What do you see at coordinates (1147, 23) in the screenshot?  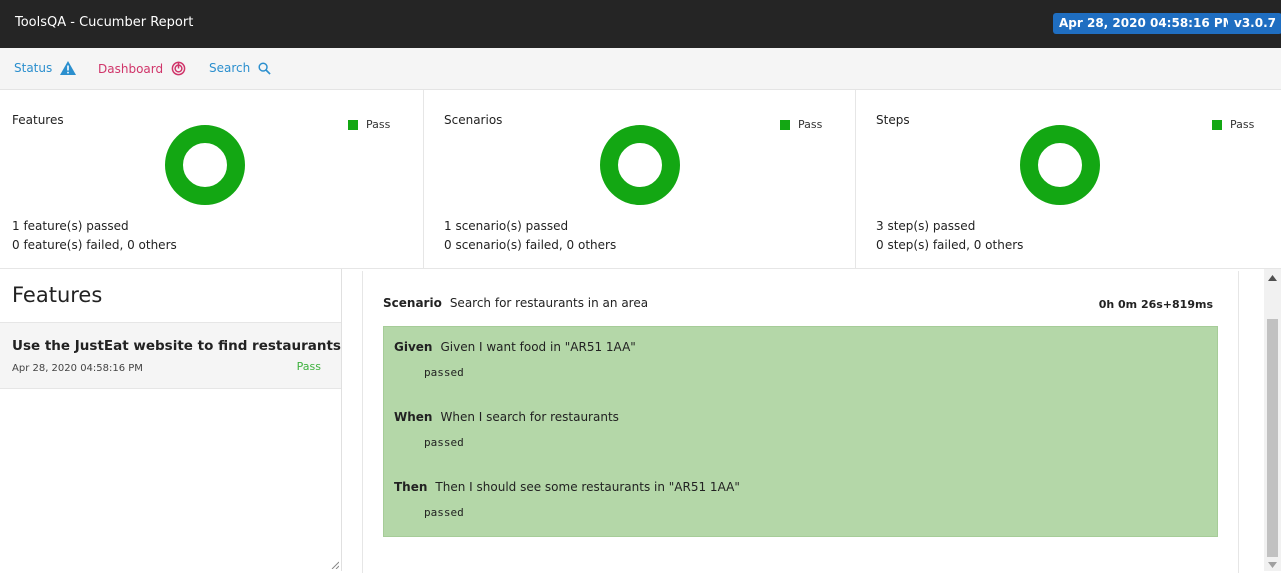 I see `report-timestamp-badge: Apr 28, 2020 04:58:16 PM` at bounding box center [1147, 23].